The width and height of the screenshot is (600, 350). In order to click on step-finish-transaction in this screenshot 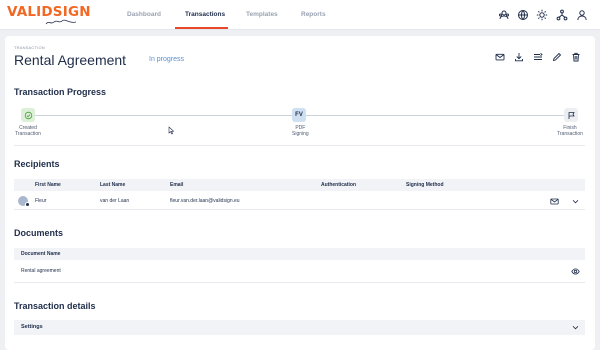, I will do `click(571, 115)`.